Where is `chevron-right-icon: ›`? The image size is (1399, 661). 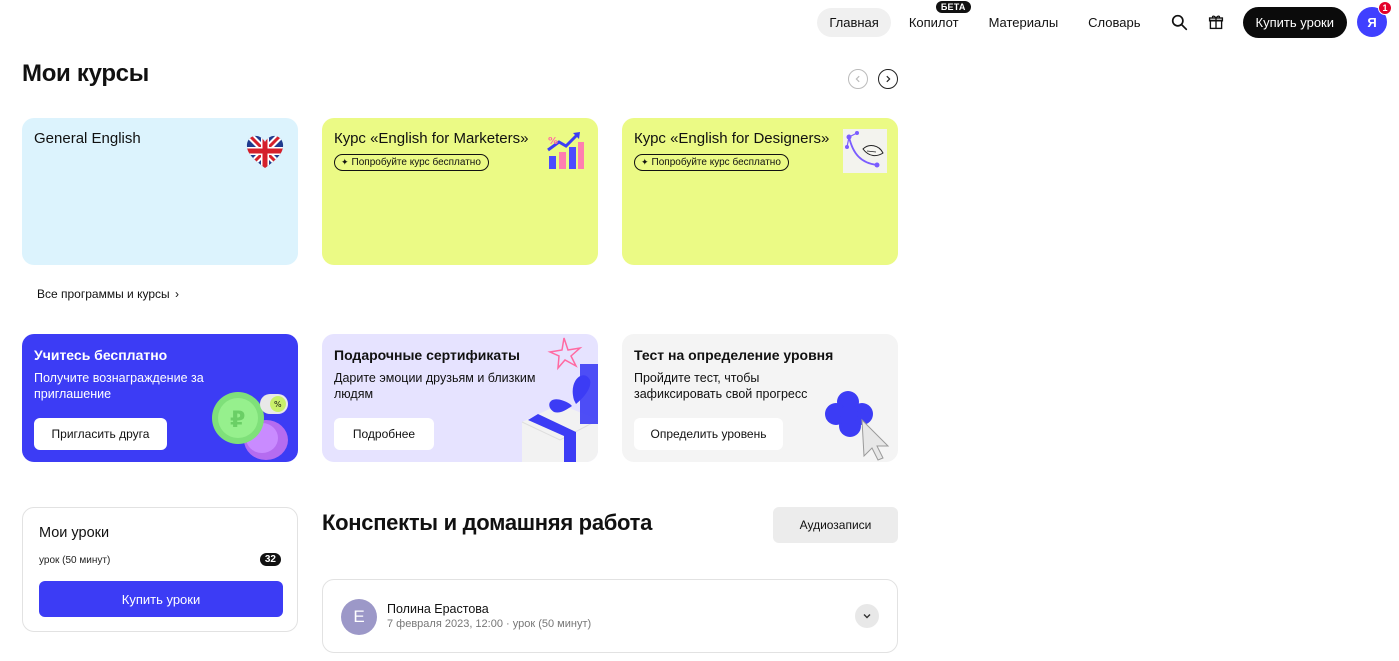
chevron-right-icon: › is located at coordinates (176, 294).